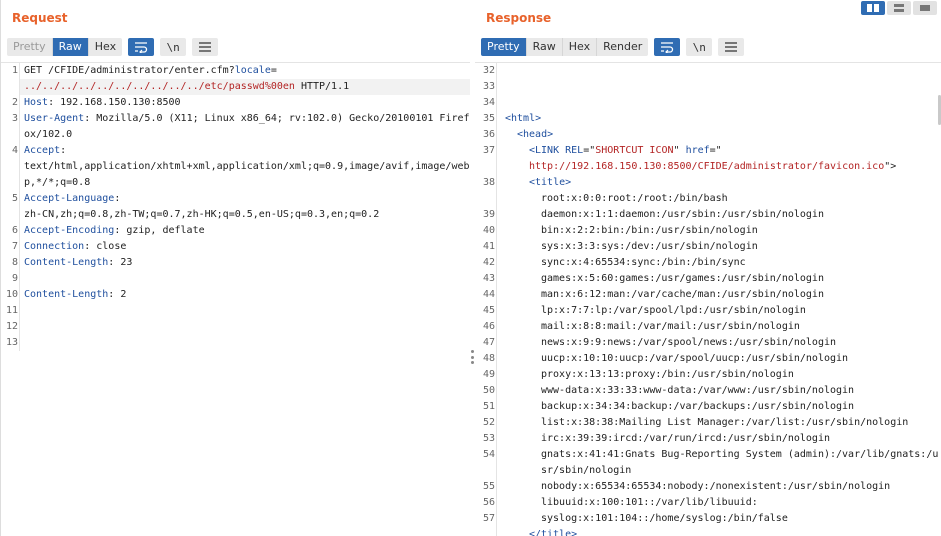  I want to click on response-tab-raw: Raw, so click(544, 47).